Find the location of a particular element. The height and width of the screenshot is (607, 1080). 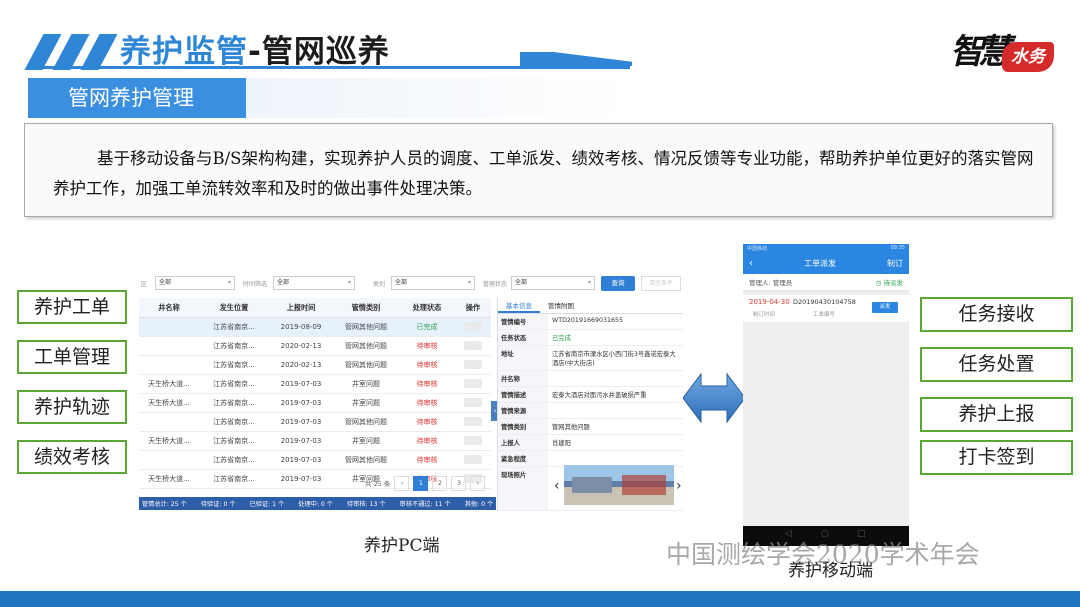

detail-field: 井名称 is located at coordinates (590, 379).